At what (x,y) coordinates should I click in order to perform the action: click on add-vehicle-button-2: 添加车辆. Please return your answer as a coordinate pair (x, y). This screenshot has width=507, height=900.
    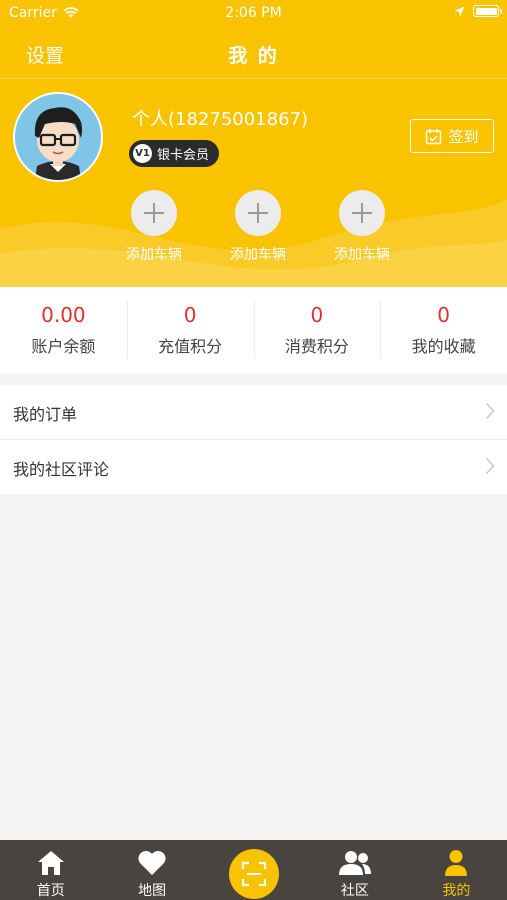
    Looking at the image, I should click on (258, 227).